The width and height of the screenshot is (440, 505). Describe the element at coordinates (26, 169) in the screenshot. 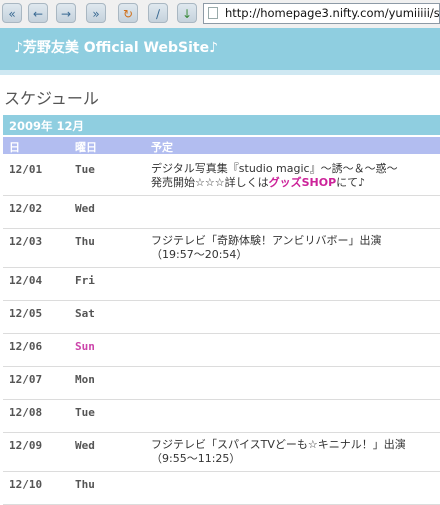

I see `row-date: 12/01` at that location.